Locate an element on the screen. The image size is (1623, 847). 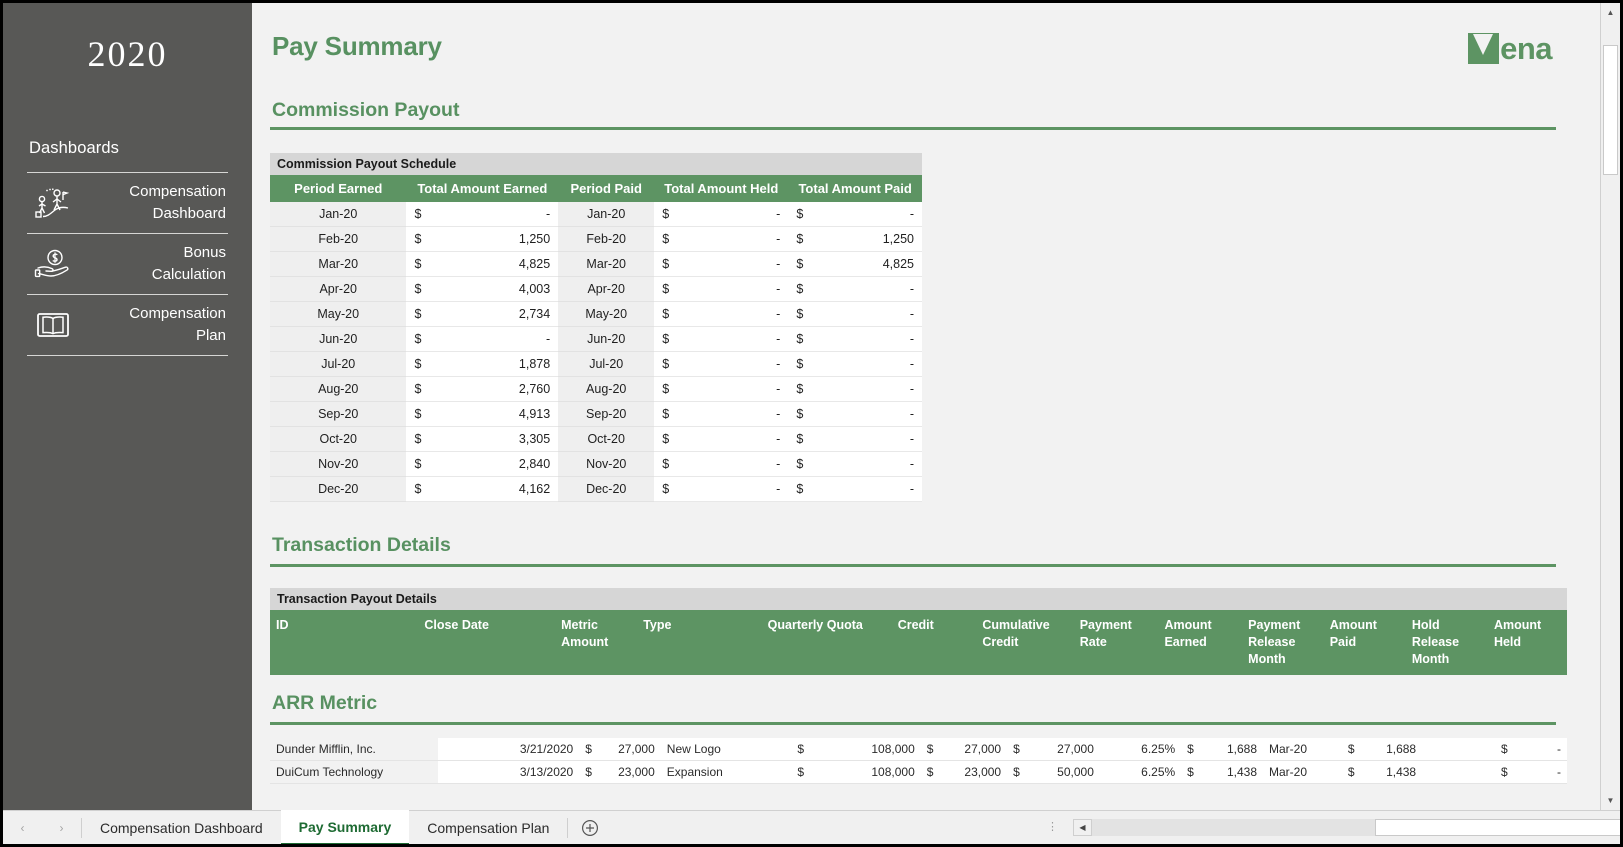
next-sheet-icon: › is located at coordinates (62, 828).